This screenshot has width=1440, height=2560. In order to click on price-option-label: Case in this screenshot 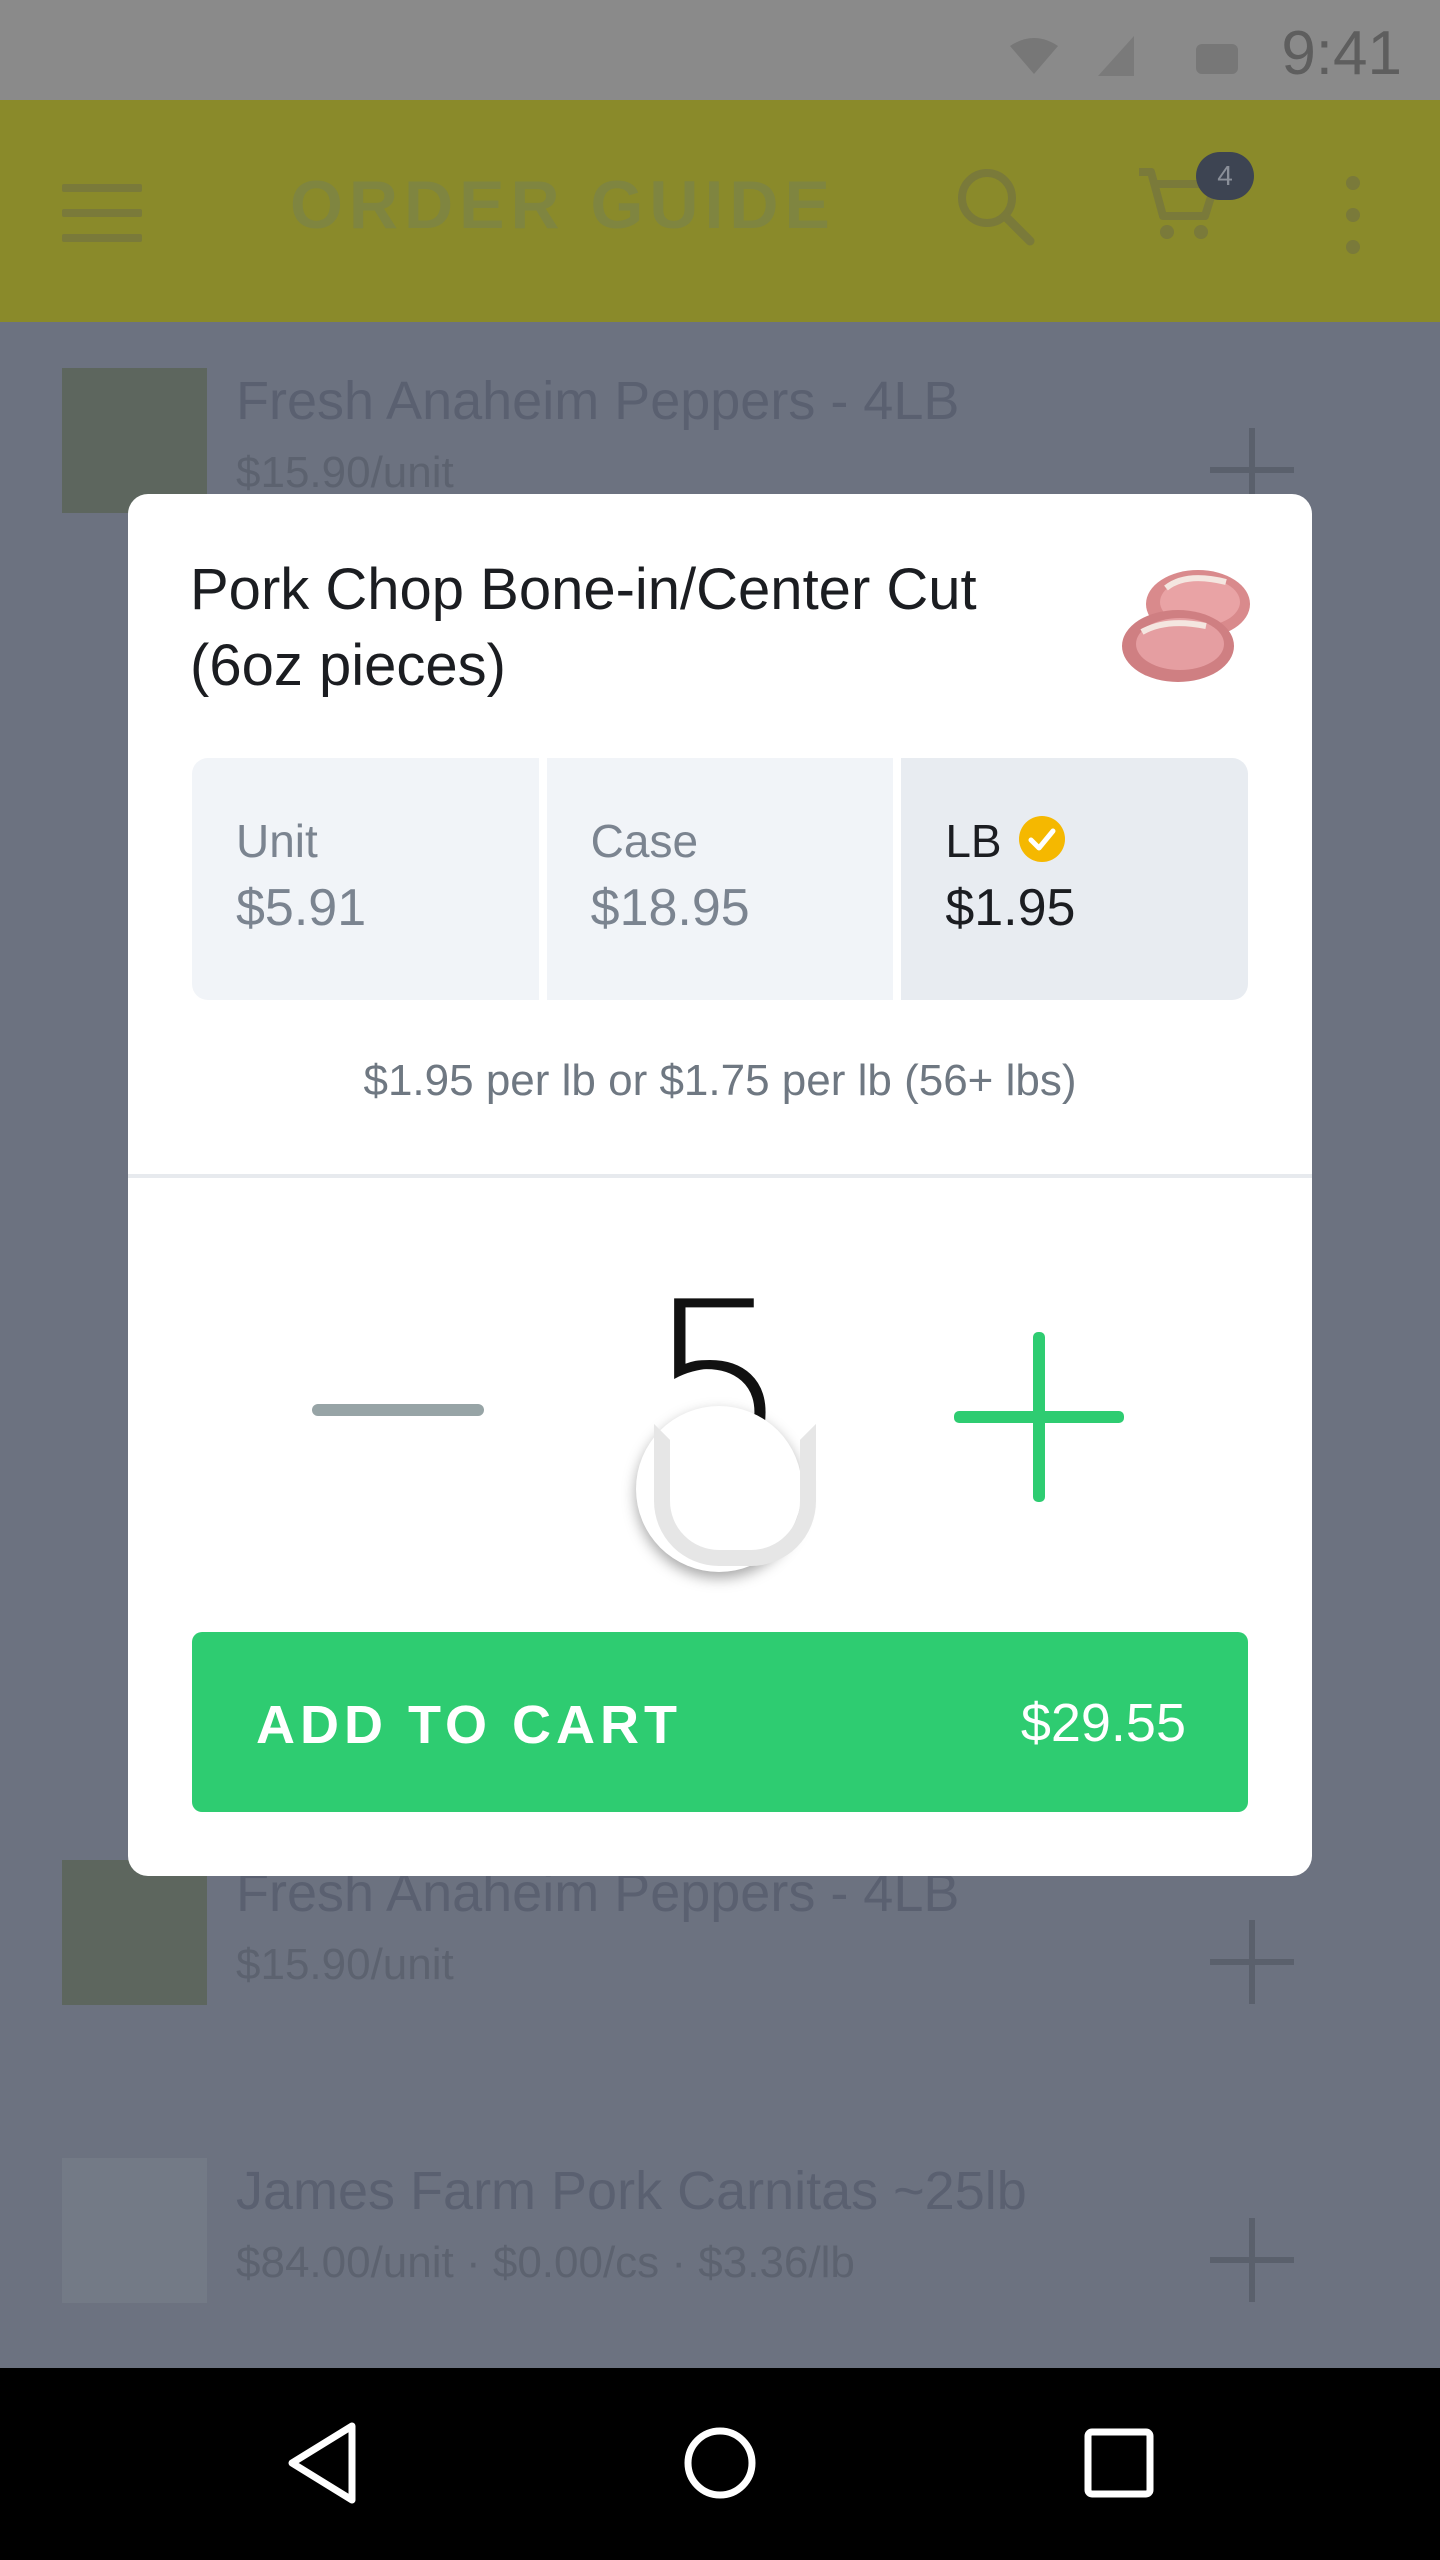, I will do `click(644, 841)`.